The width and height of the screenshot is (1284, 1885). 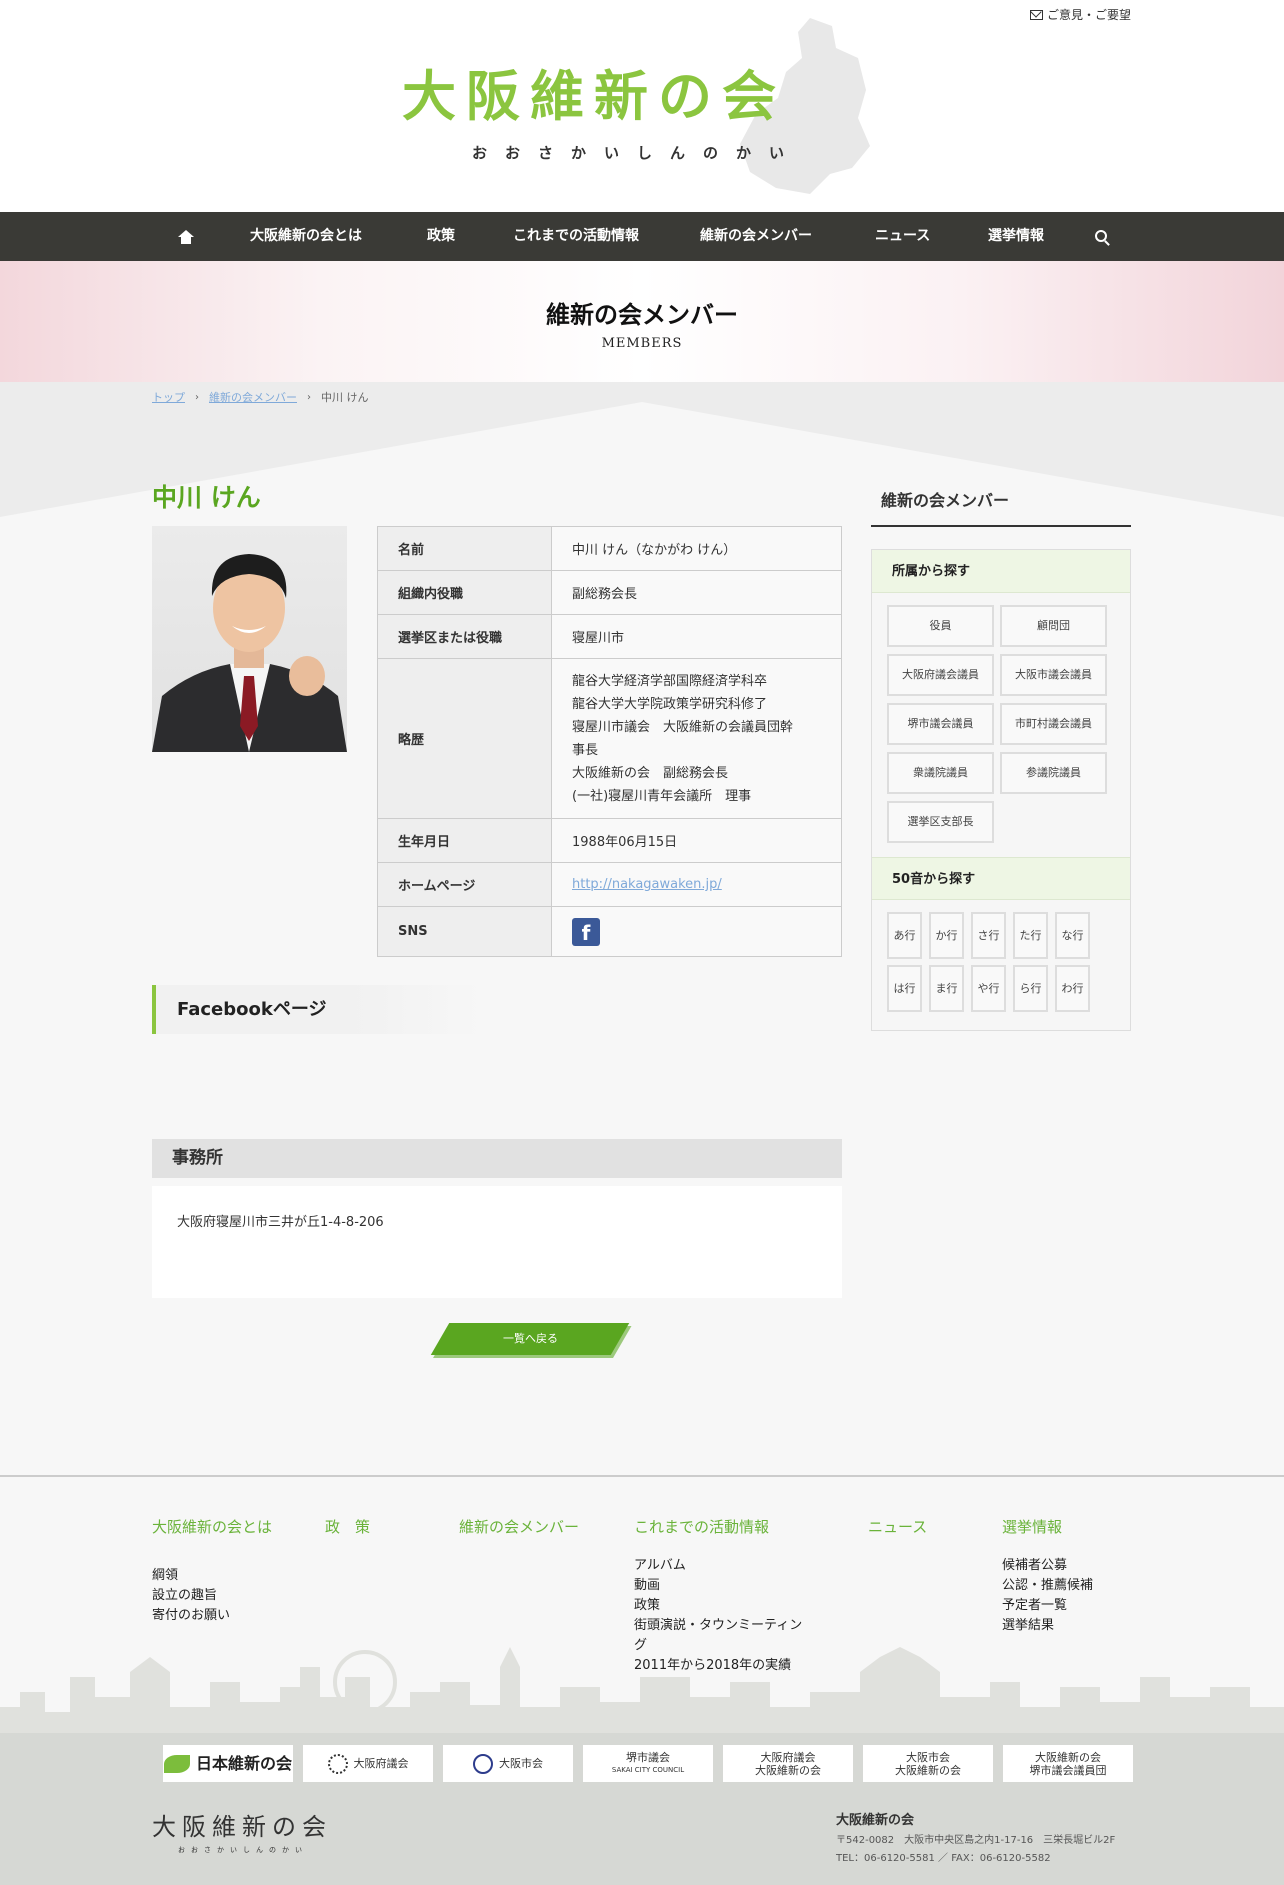 What do you see at coordinates (206, 497) in the screenshot?
I see `member-name: 中川 けん` at bounding box center [206, 497].